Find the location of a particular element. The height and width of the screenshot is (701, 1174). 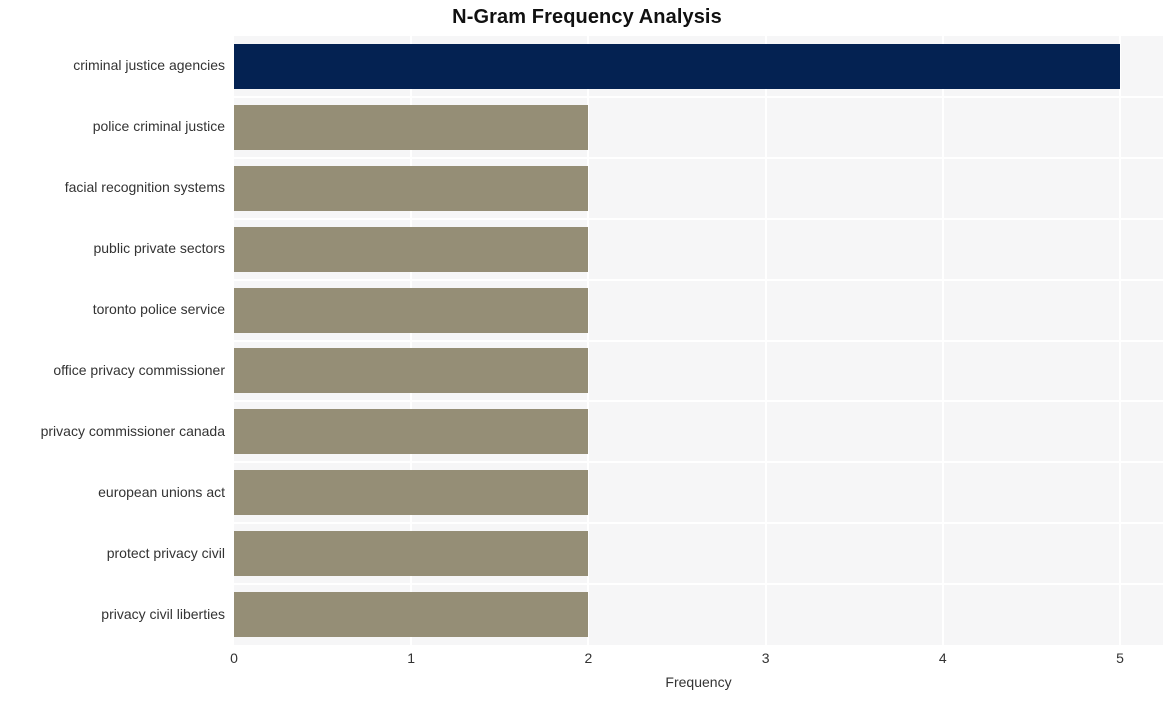

y-tick-label: office privacy commissioner is located at coordinates (139, 369).